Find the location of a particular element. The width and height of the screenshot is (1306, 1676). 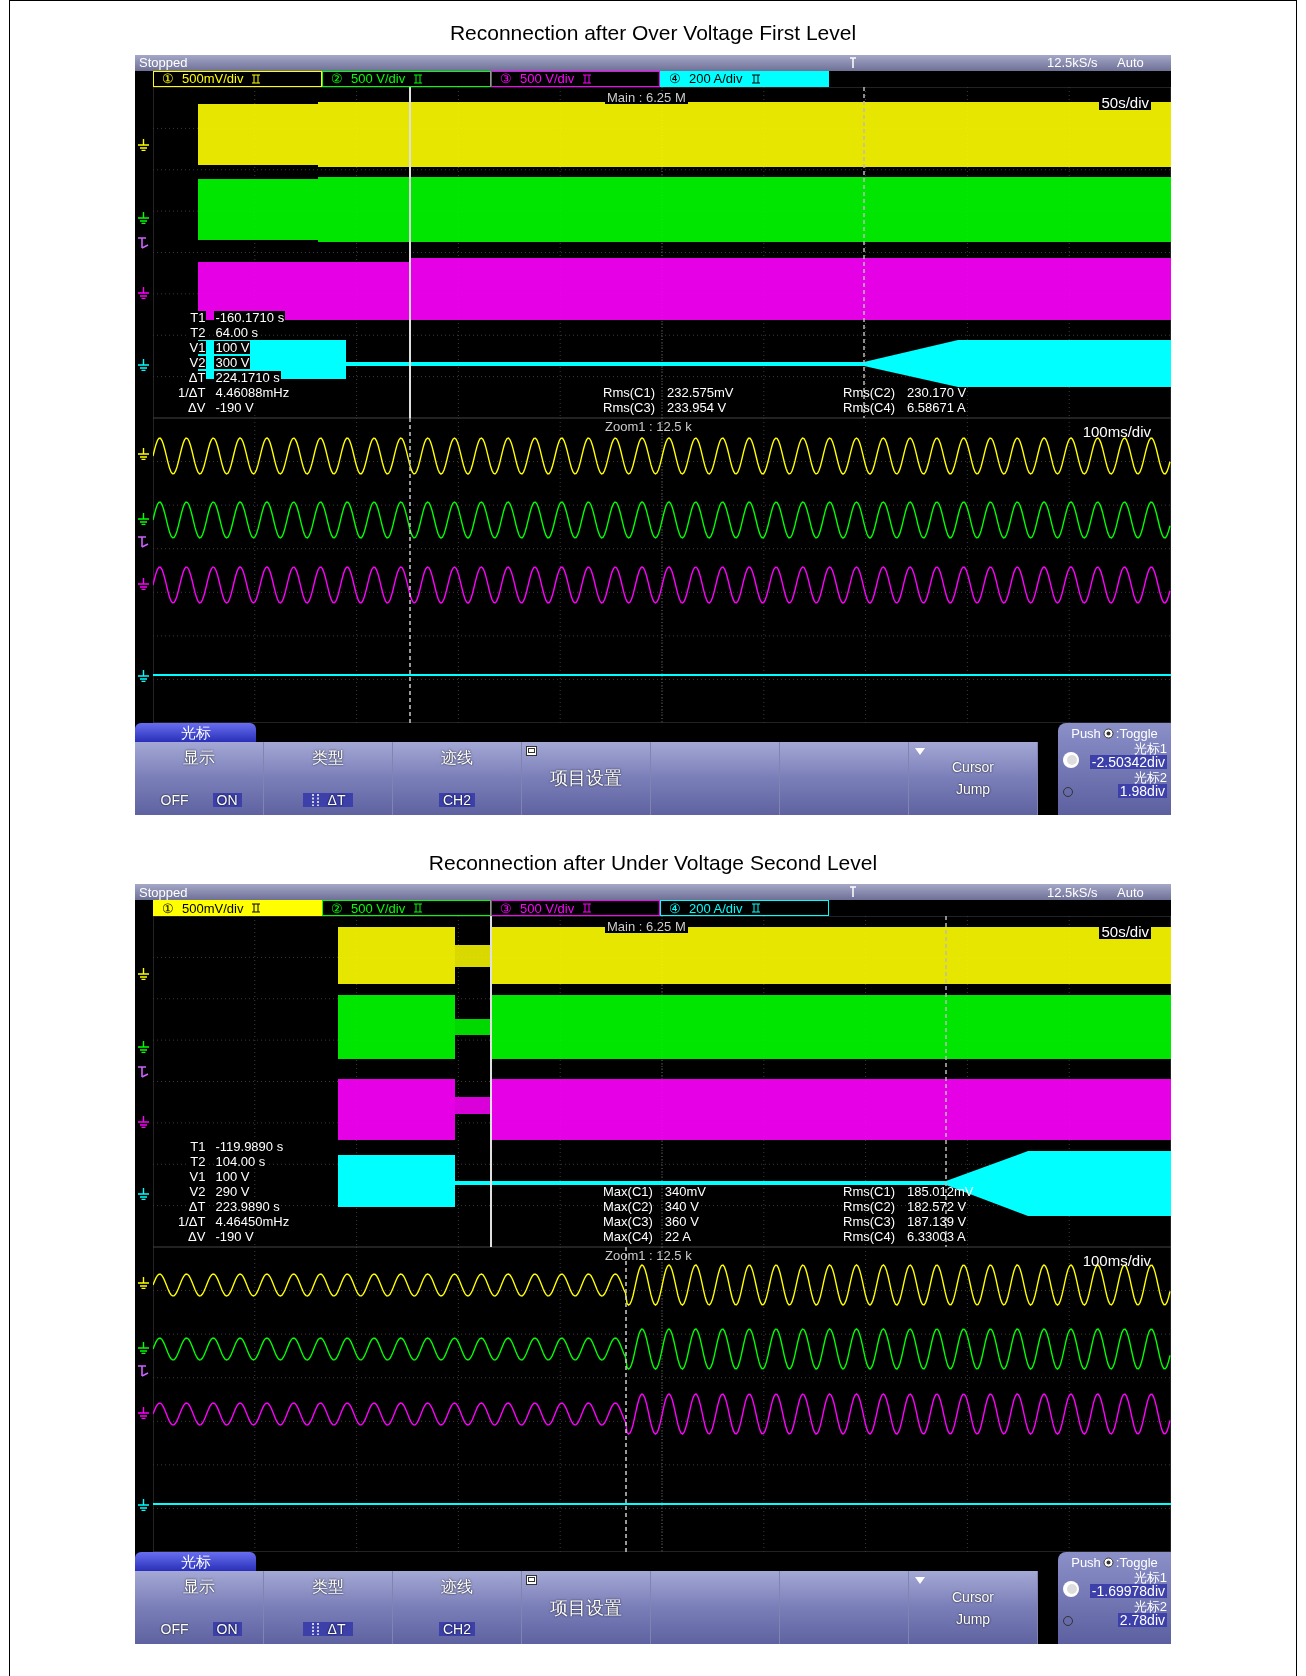

softkey-label: 显示 is located at coordinates (199, 1587).